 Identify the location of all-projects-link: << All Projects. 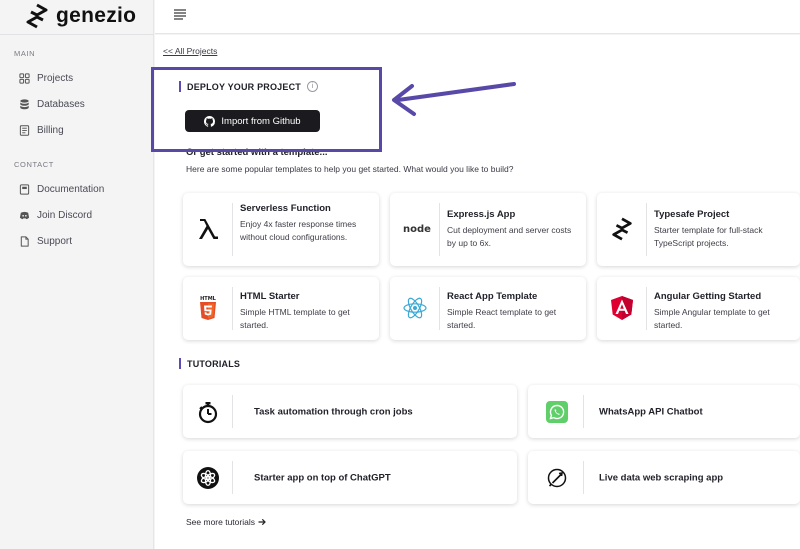
(190, 51).